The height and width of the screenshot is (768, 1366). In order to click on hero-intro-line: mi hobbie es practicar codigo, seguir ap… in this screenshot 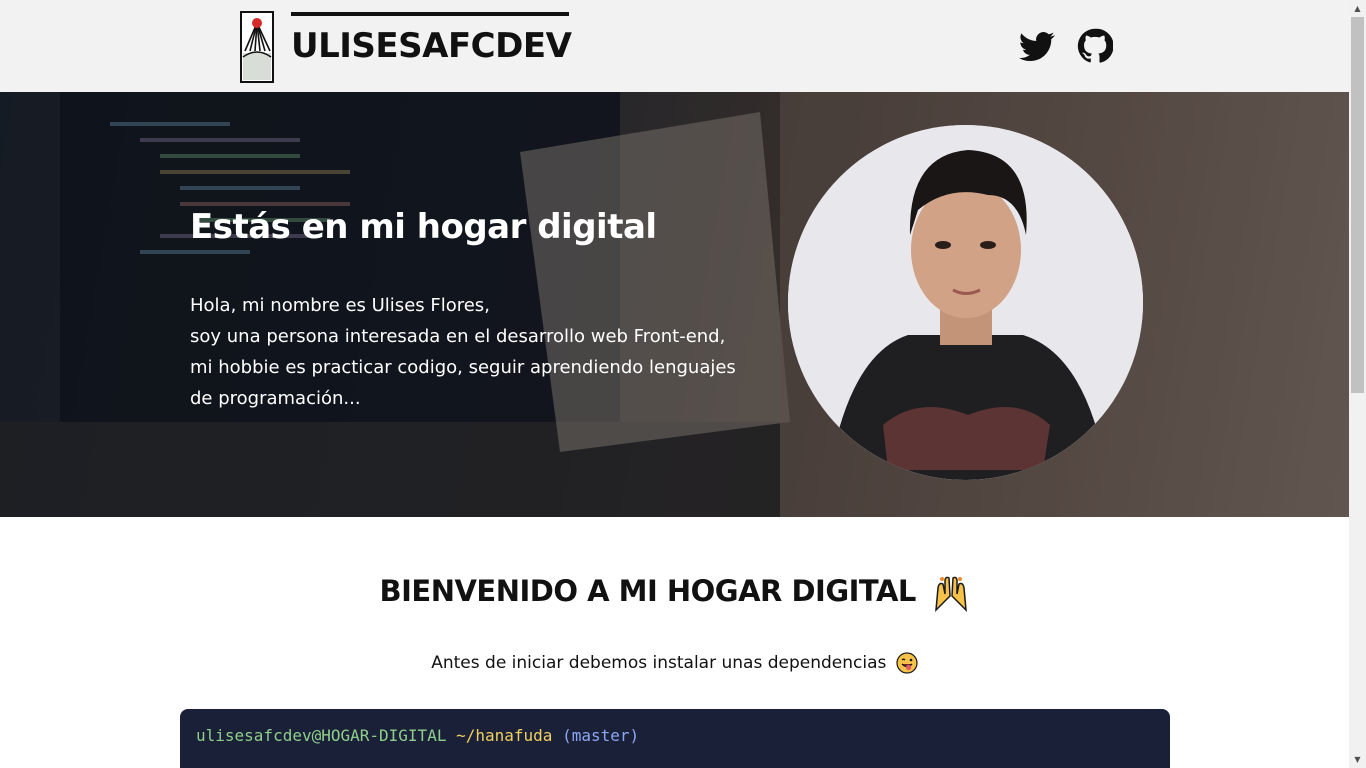, I will do `click(463, 367)`.